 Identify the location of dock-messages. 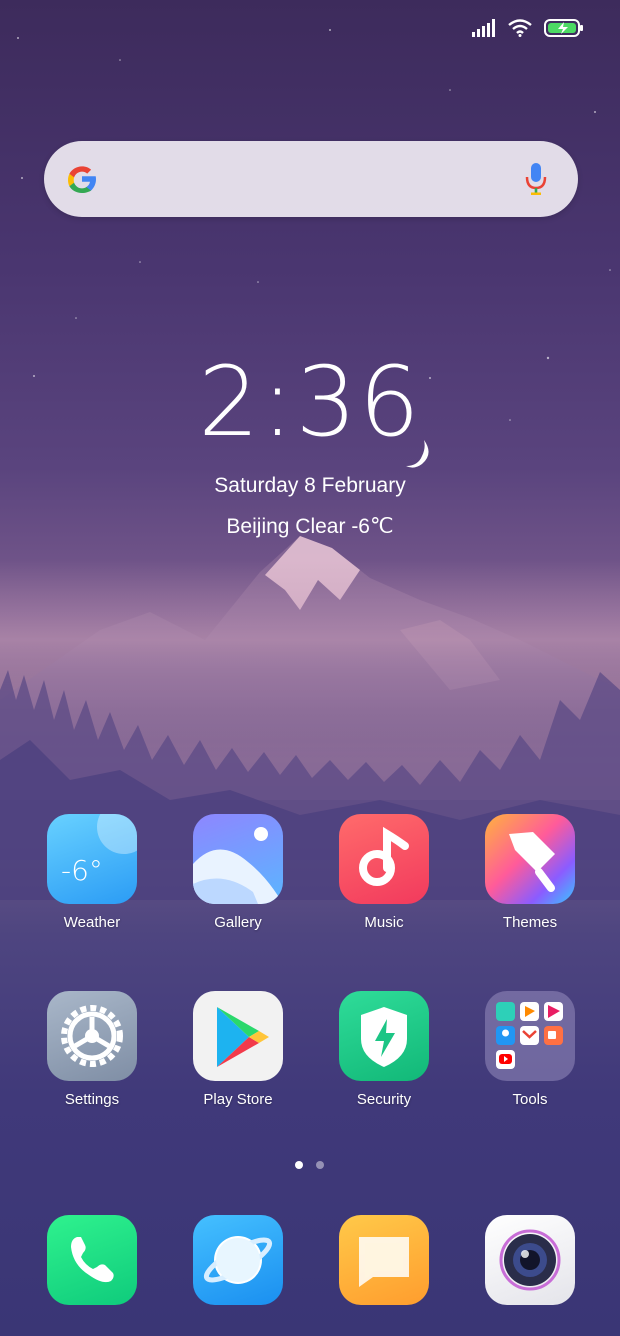
(384, 1260).